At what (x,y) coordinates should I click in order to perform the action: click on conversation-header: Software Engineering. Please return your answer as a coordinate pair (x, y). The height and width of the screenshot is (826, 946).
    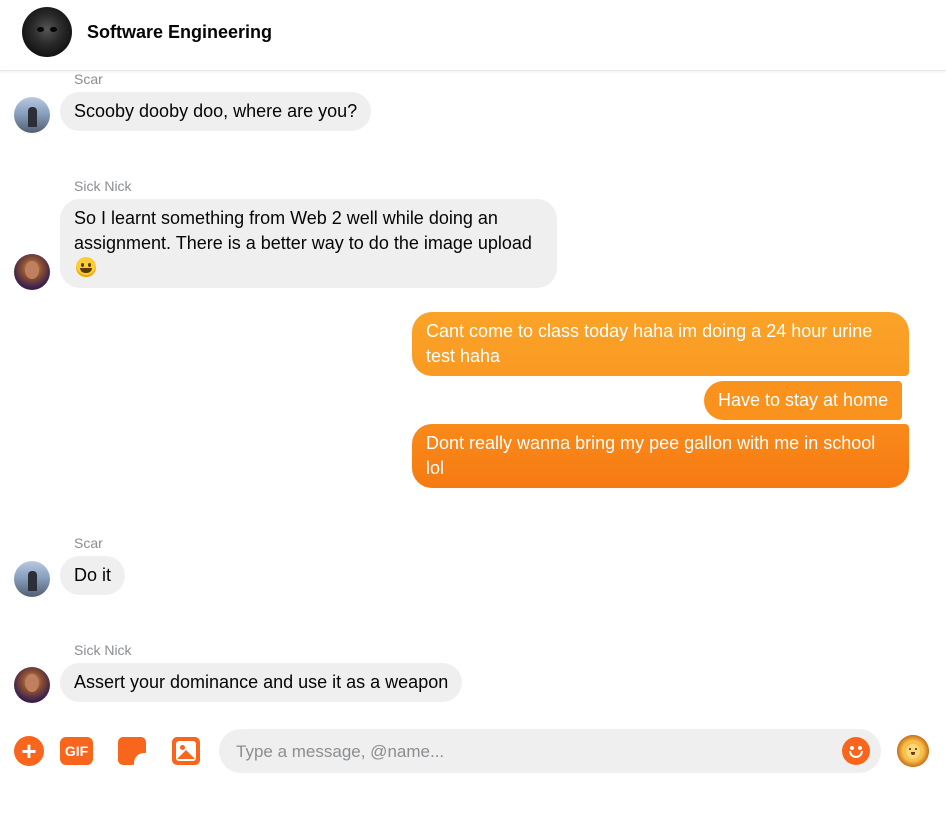
    Looking at the image, I should click on (473, 35).